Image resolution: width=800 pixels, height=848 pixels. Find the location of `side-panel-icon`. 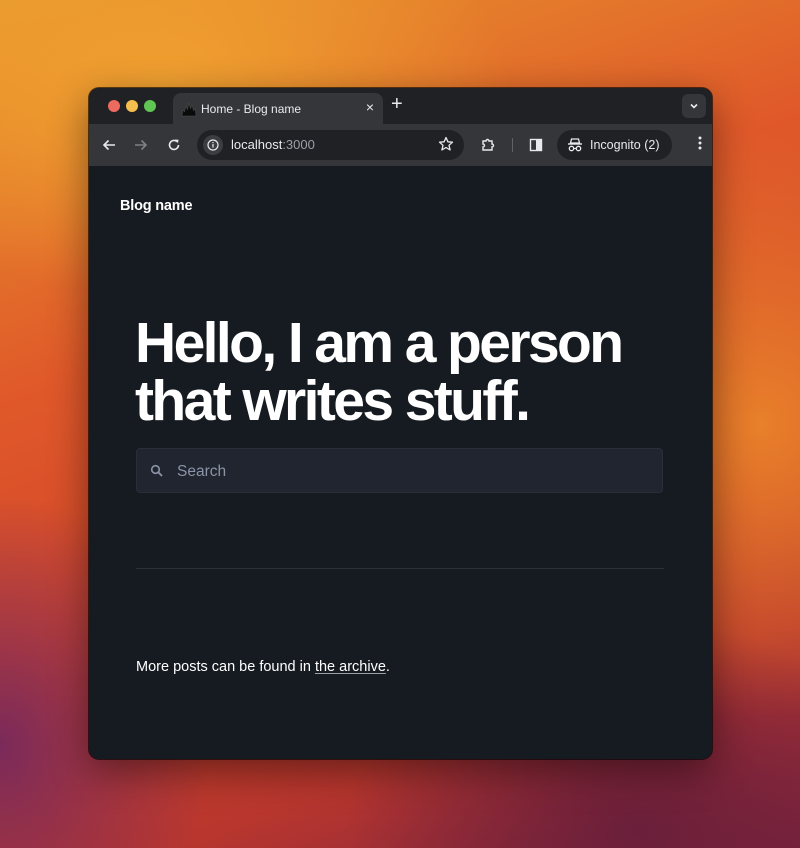

side-panel-icon is located at coordinates (536, 145).